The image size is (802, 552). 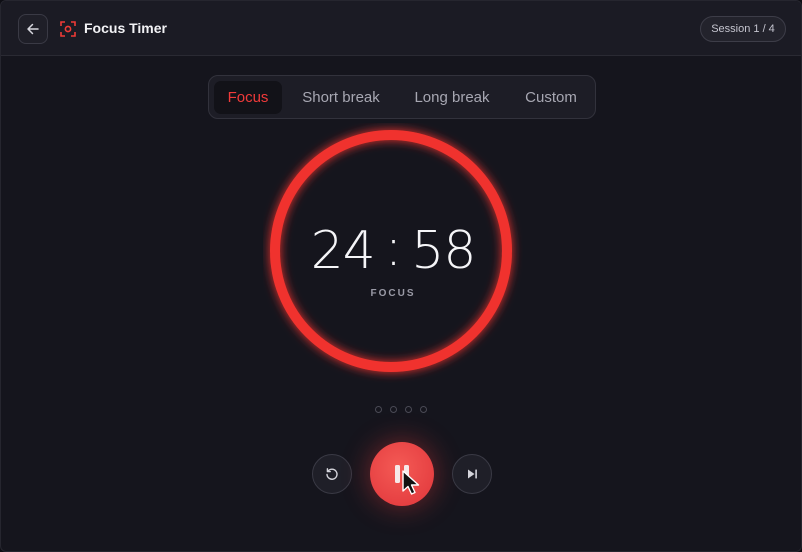 What do you see at coordinates (248, 97) in the screenshot?
I see `tab-focus: Focus` at bounding box center [248, 97].